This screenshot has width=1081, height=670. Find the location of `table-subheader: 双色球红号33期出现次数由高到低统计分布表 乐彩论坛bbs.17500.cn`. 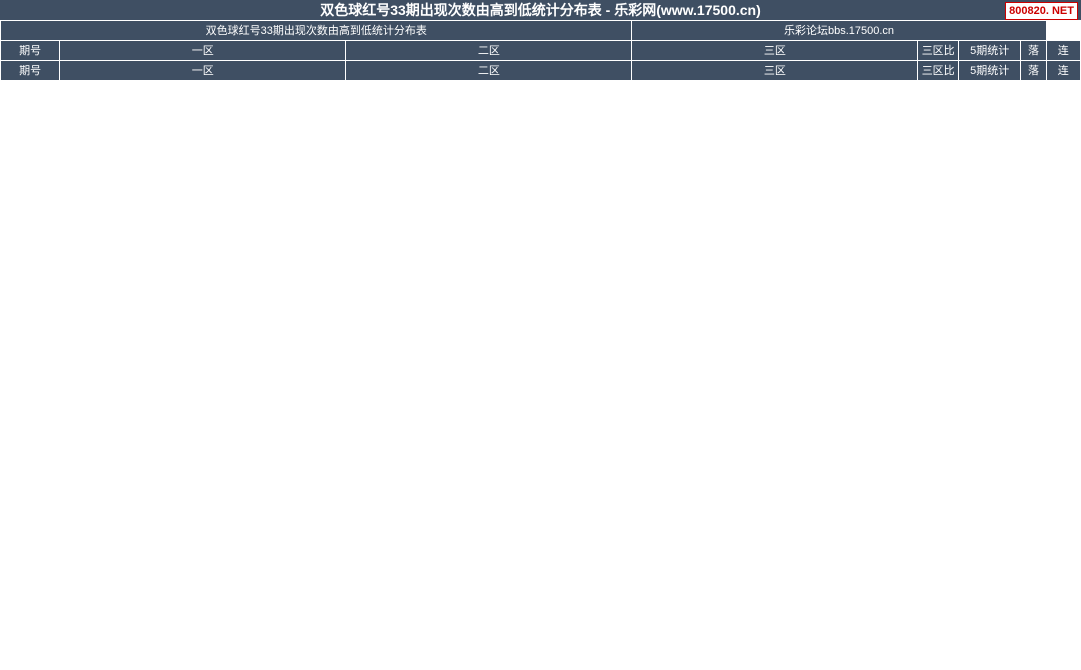

table-subheader: 双色球红号33期出现次数由高到低统计分布表 乐彩论坛bbs.17500.cn is located at coordinates (540, 30).